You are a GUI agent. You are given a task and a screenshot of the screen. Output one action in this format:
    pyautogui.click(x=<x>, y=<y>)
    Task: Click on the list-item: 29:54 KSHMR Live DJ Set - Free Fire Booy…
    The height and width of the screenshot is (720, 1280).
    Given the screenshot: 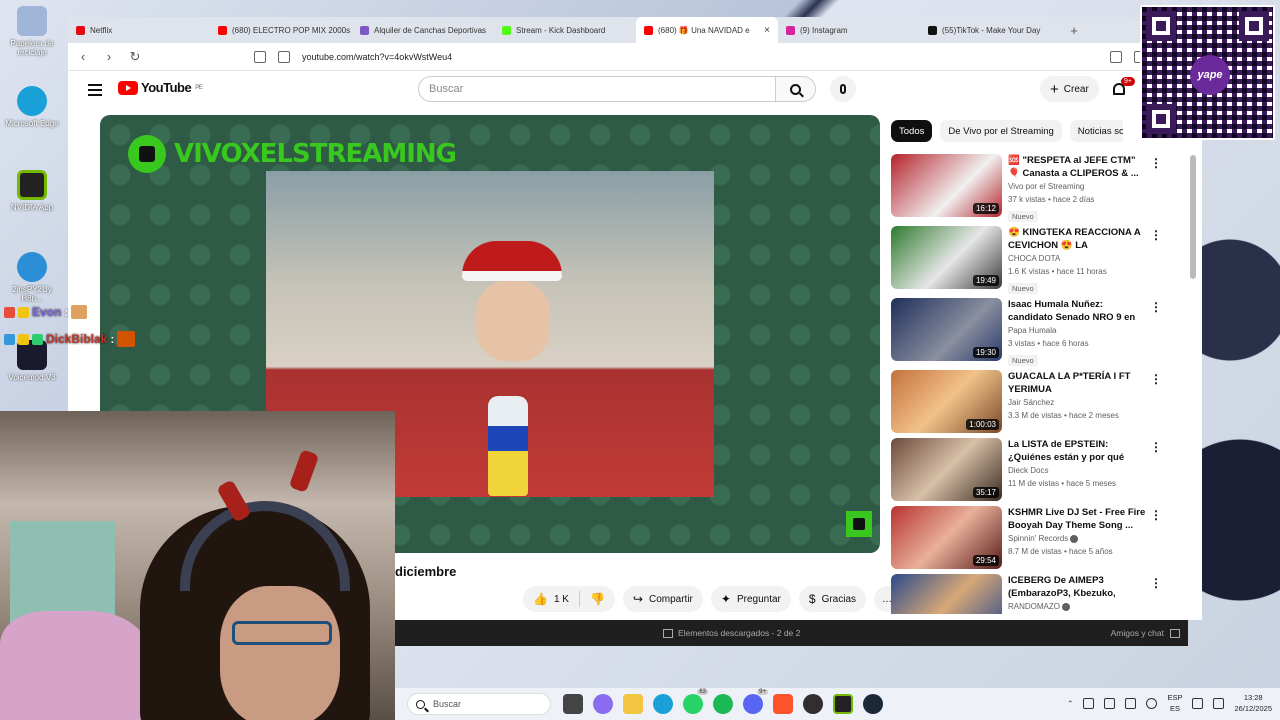 What is the action you would take?
    pyautogui.click(x=1039, y=538)
    